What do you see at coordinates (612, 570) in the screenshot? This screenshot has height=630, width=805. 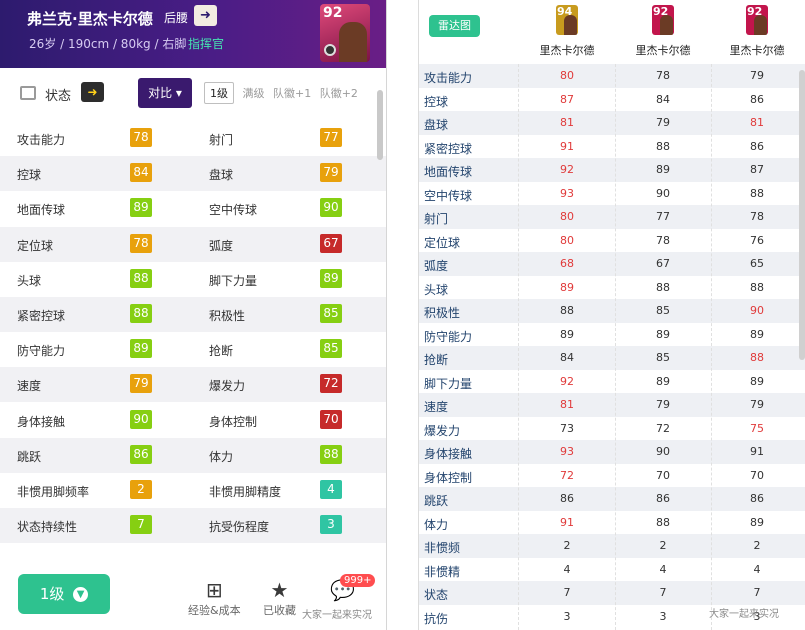 I see `comparison-row: 非惯精 4 4 4` at bounding box center [612, 570].